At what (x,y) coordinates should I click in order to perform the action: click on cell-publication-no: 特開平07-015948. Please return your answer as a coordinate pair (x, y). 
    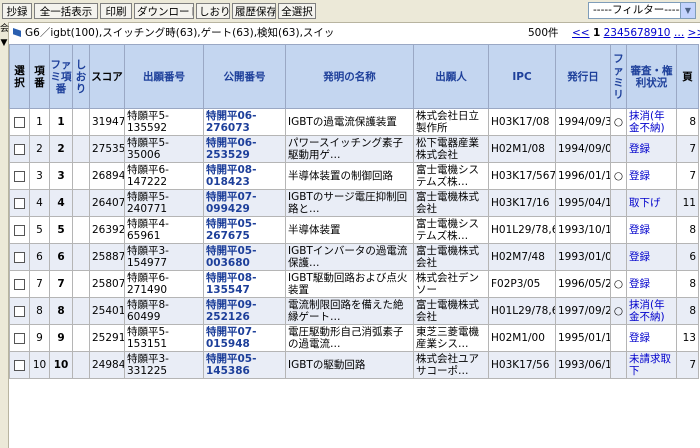
    Looking at the image, I should click on (244, 338).